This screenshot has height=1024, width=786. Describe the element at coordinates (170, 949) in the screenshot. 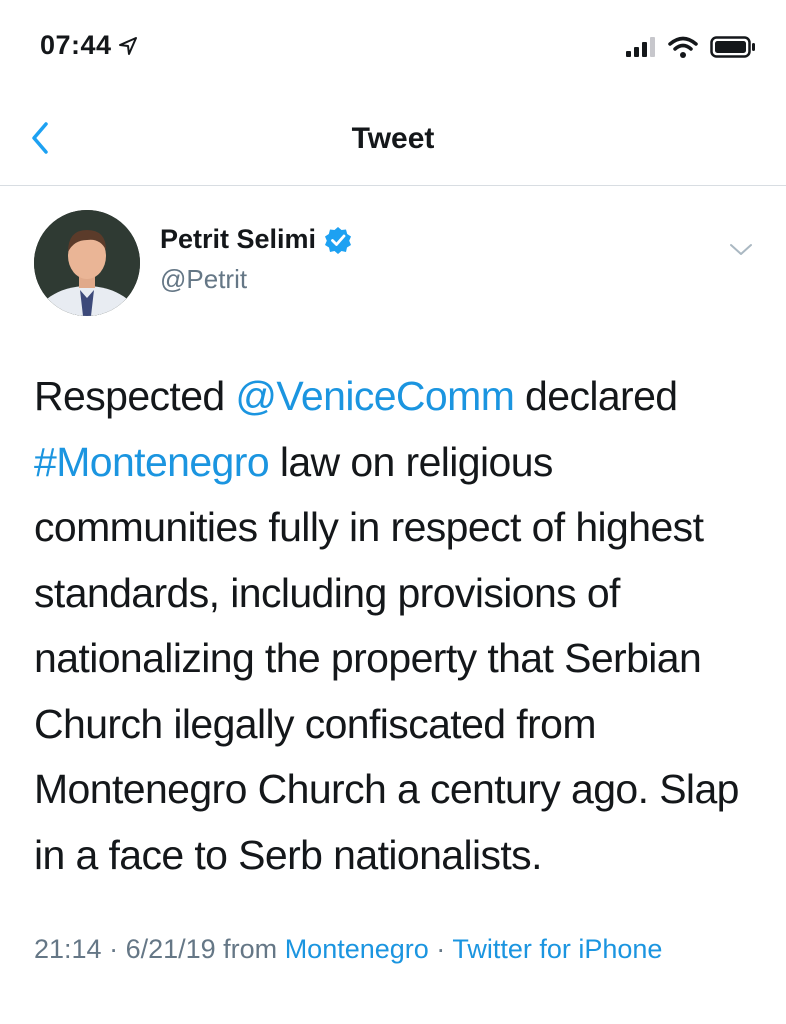

I see `tweet-date: 6/21/19` at that location.